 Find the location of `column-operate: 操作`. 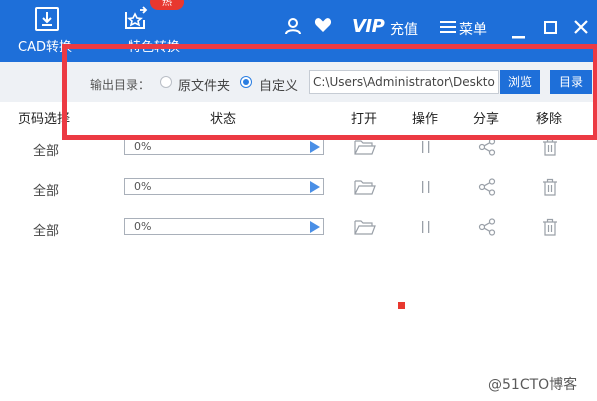

column-operate: 操作 is located at coordinates (425, 119).